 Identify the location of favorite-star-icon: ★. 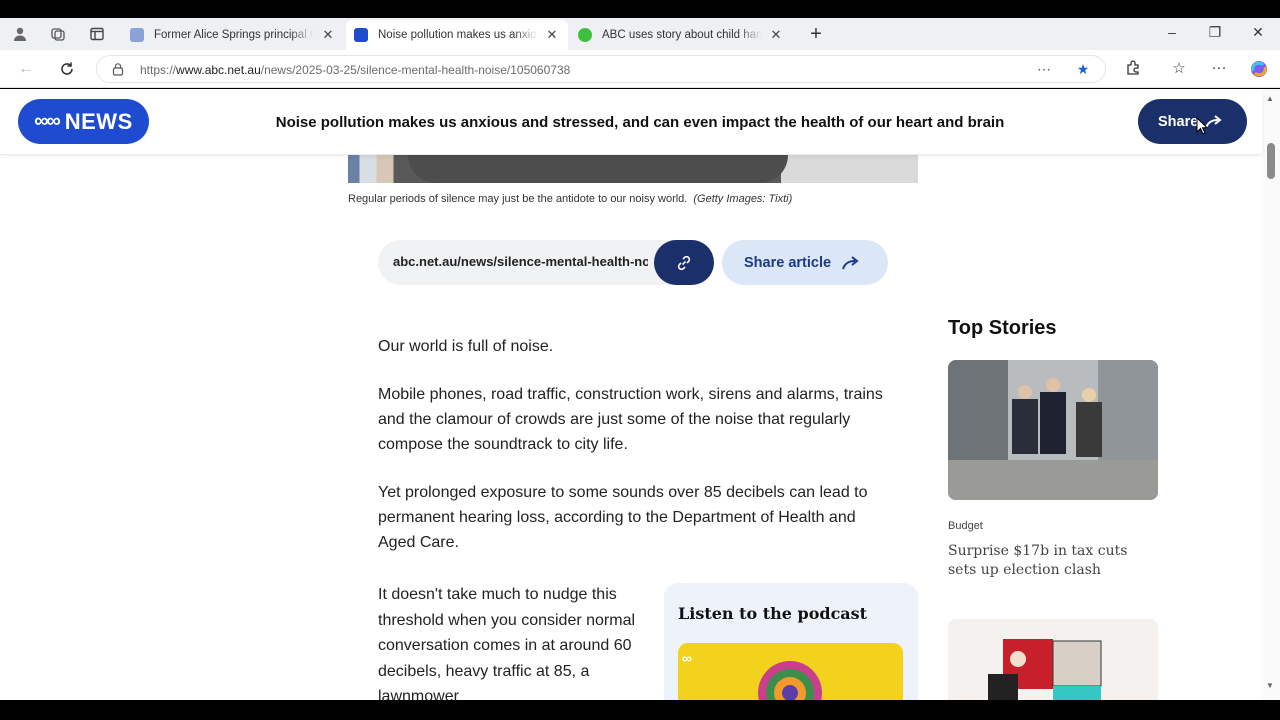
(1083, 70).